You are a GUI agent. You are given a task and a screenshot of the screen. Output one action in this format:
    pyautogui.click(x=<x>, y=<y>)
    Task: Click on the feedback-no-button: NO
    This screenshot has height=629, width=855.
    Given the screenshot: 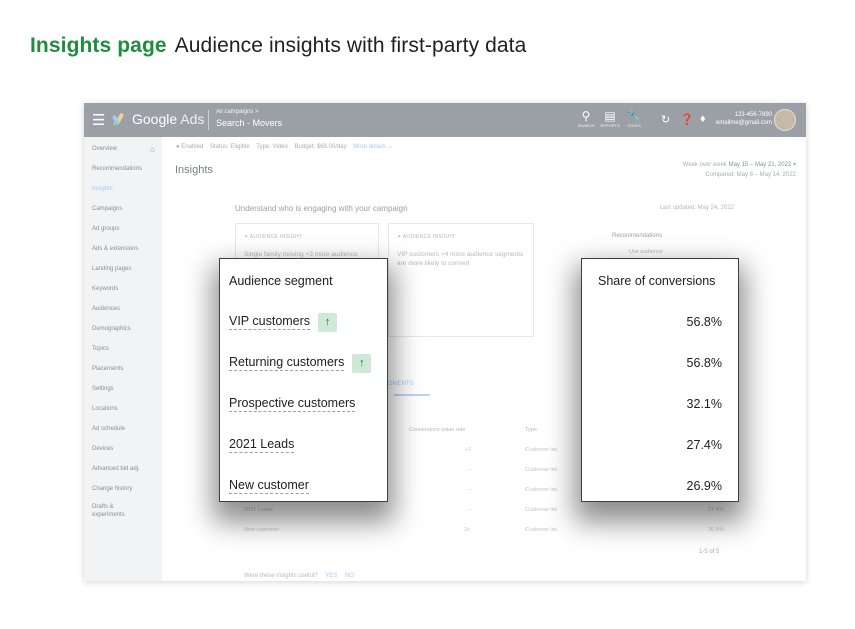 What is the action you would take?
    pyautogui.click(x=349, y=576)
    